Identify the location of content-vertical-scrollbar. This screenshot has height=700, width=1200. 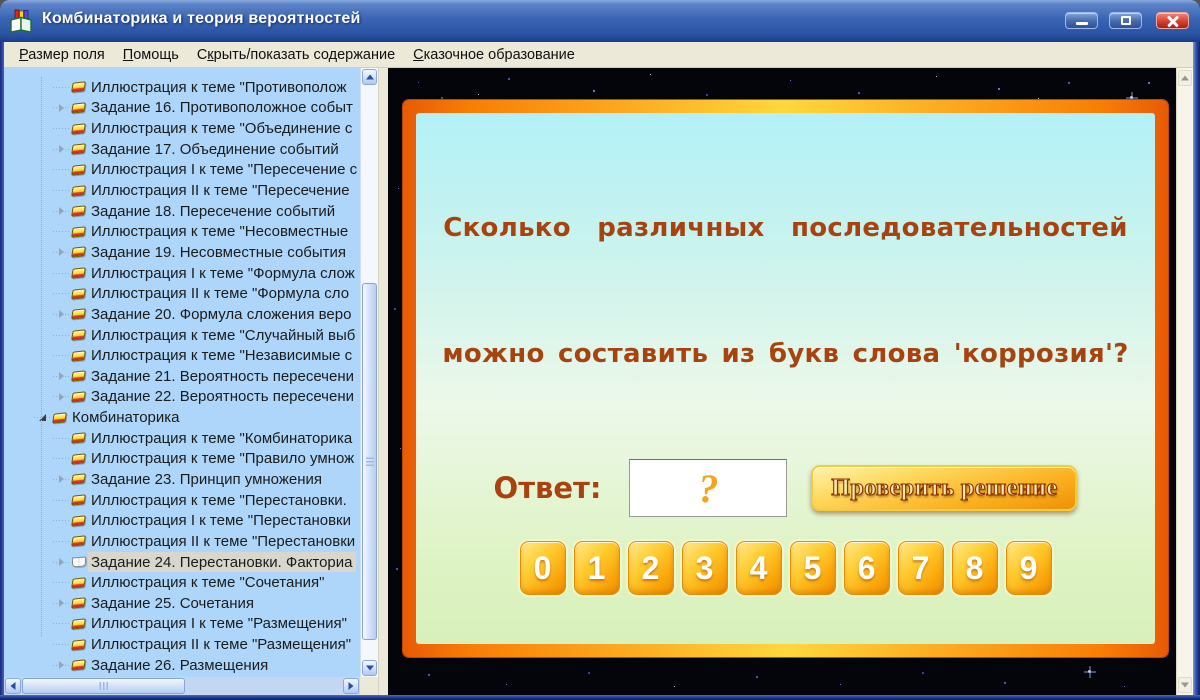
(1184, 381).